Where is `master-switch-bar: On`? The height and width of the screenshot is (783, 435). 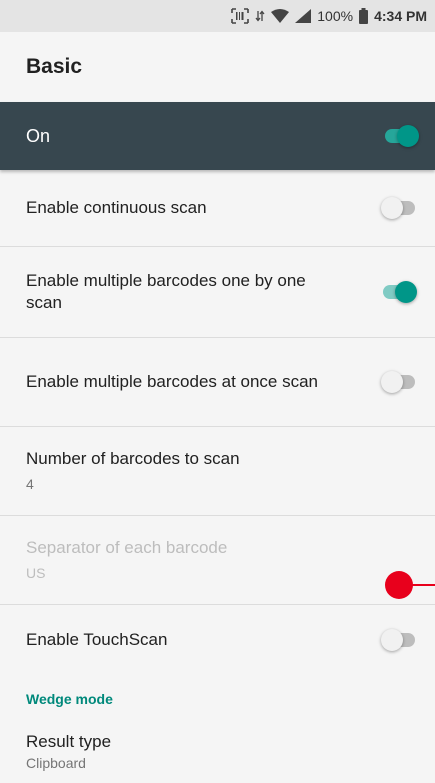 master-switch-bar: On is located at coordinates (217, 136).